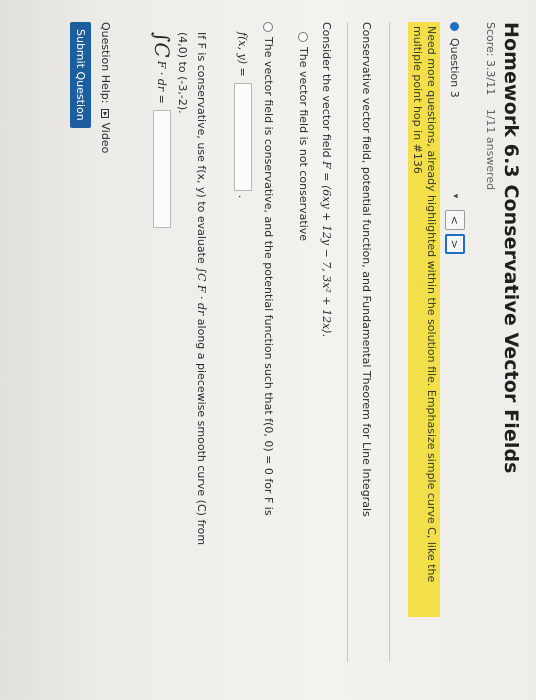 This screenshot has height=700, width=536. What do you see at coordinates (326, 92) in the screenshot?
I see `prompt-prefix: Consider the vector field` at bounding box center [326, 92].